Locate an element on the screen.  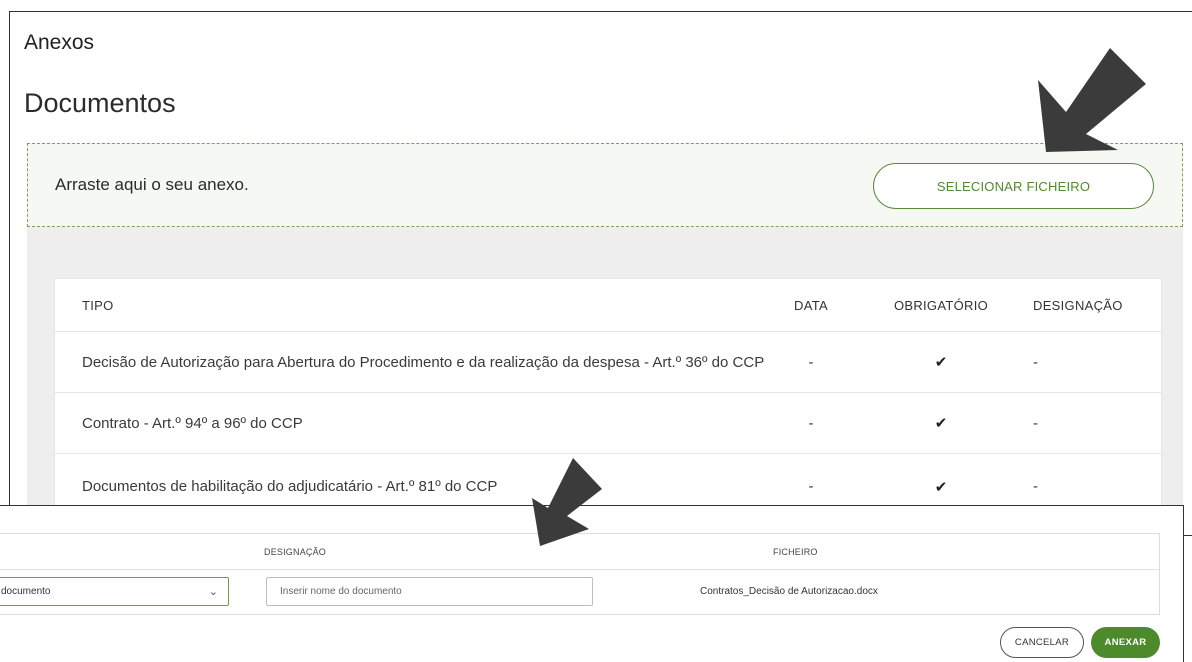
column-header-data: DATA is located at coordinates (811, 305).